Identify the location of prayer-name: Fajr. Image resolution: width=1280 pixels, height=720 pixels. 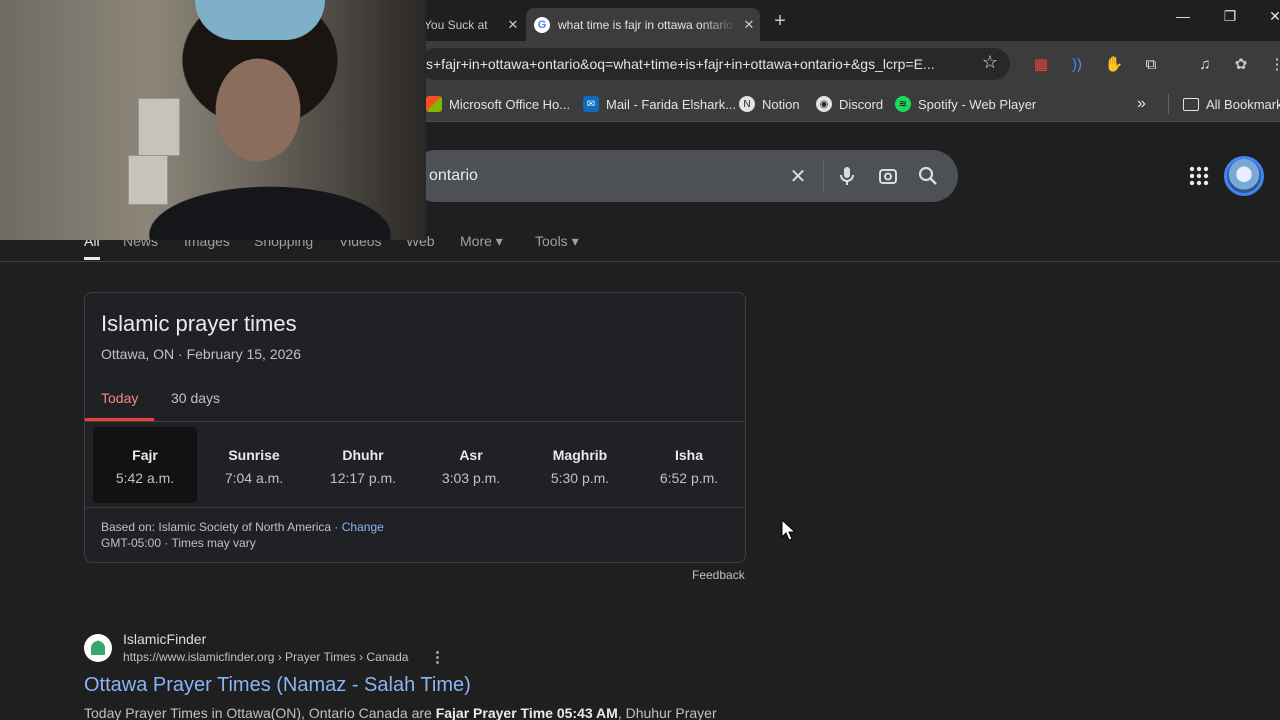
(145, 455).